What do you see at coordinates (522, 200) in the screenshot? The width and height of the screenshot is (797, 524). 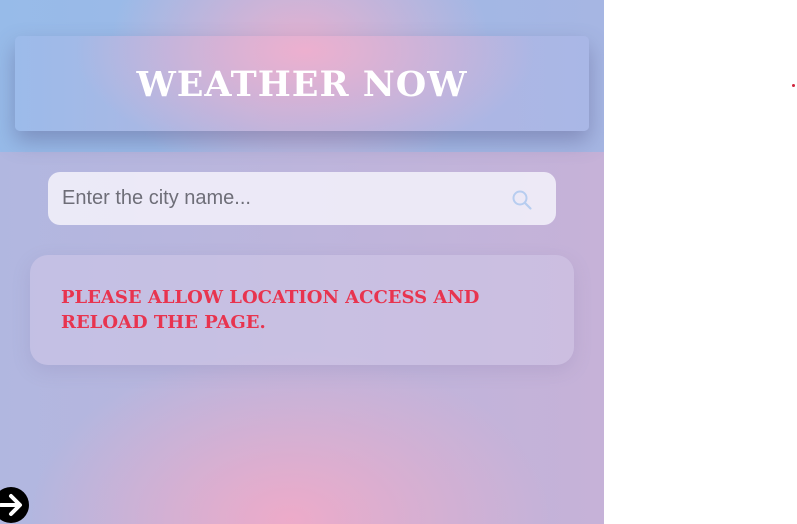 I see `search-icon` at bounding box center [522, 200].